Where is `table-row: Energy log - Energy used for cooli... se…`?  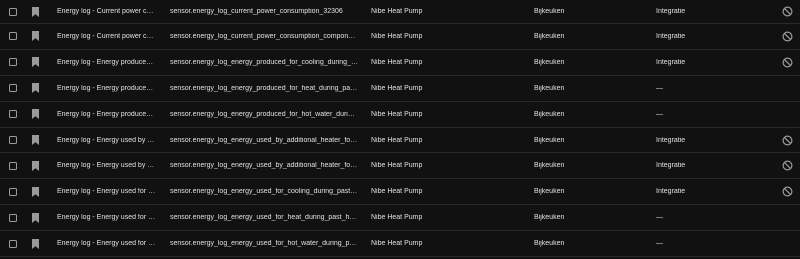
table-row: Energy log - Energy used for cooli... se… is located at coordinates (400, 192).